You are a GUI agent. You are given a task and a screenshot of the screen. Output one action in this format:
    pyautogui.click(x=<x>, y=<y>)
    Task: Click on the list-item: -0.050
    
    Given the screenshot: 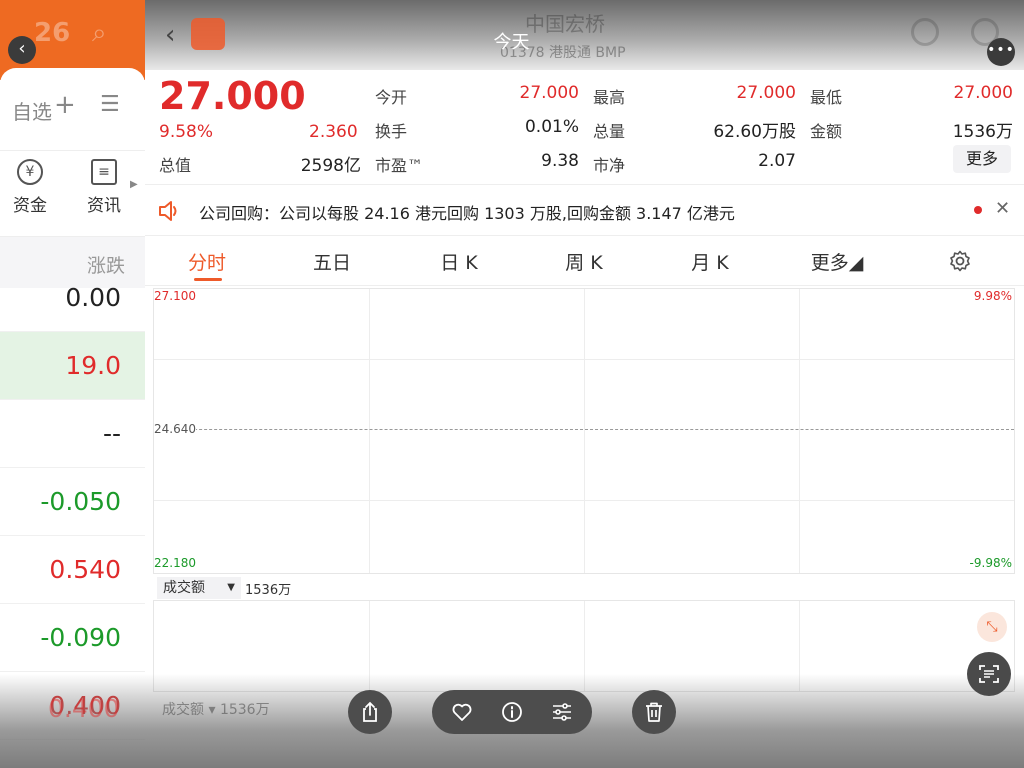 What is the action you would take?
    pyautogui.click(x=72, y=502)
    